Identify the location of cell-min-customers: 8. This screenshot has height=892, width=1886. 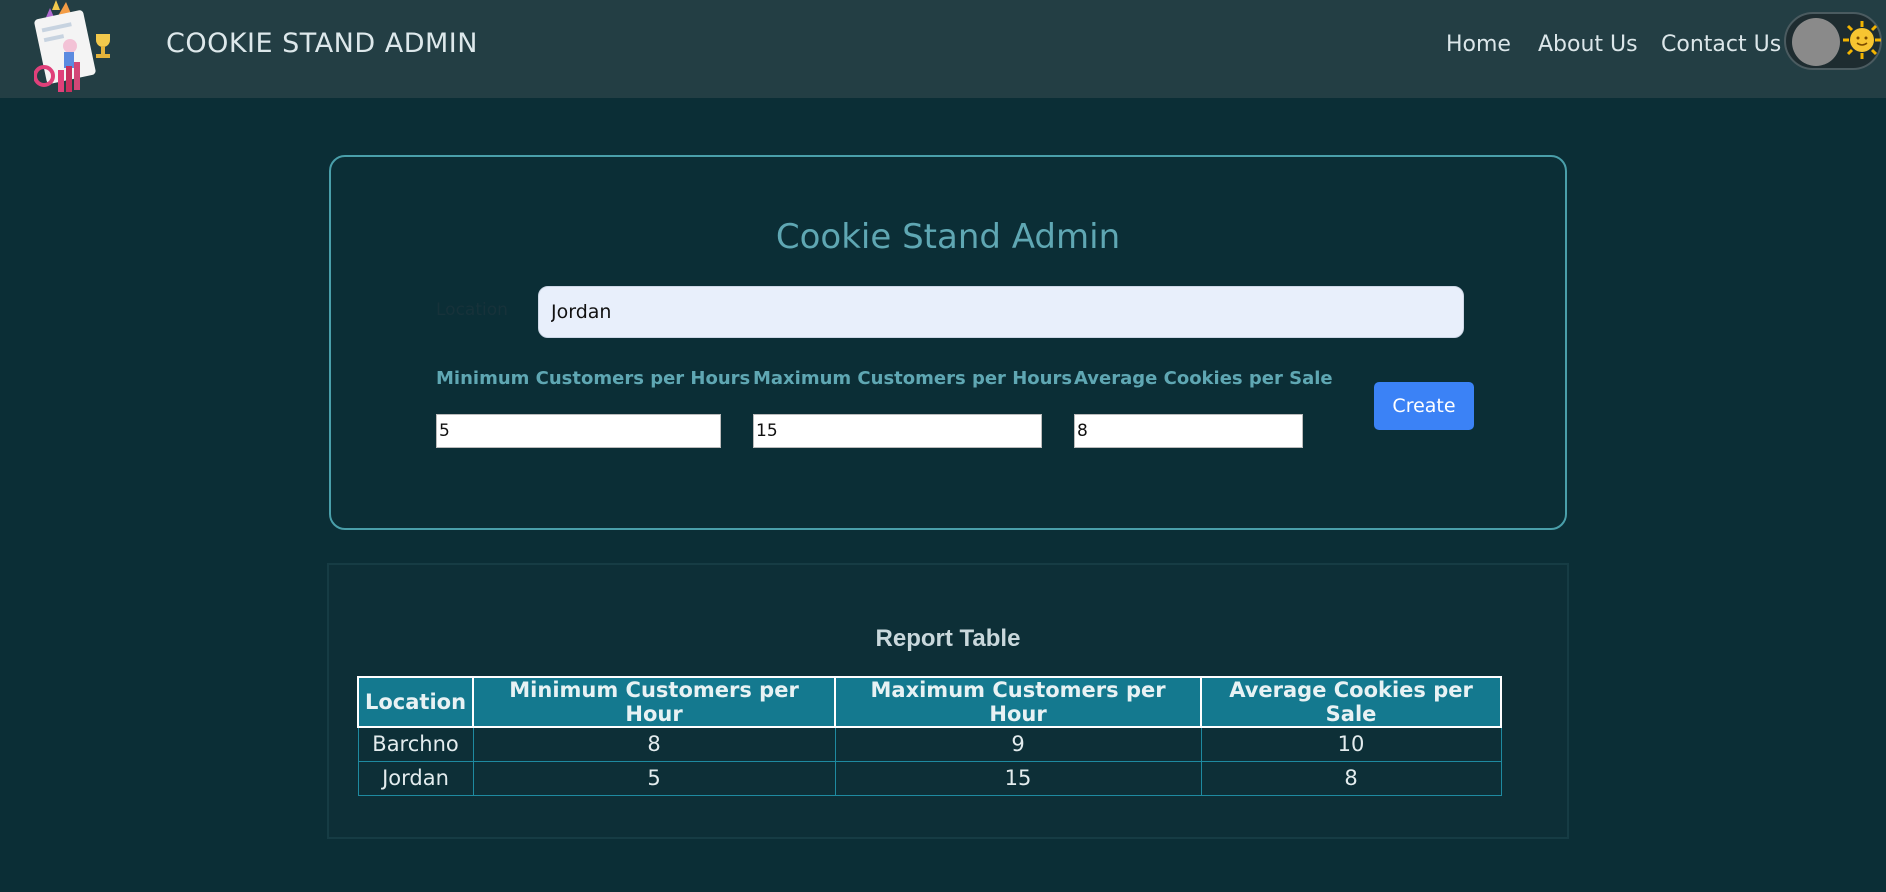
(654, 744).